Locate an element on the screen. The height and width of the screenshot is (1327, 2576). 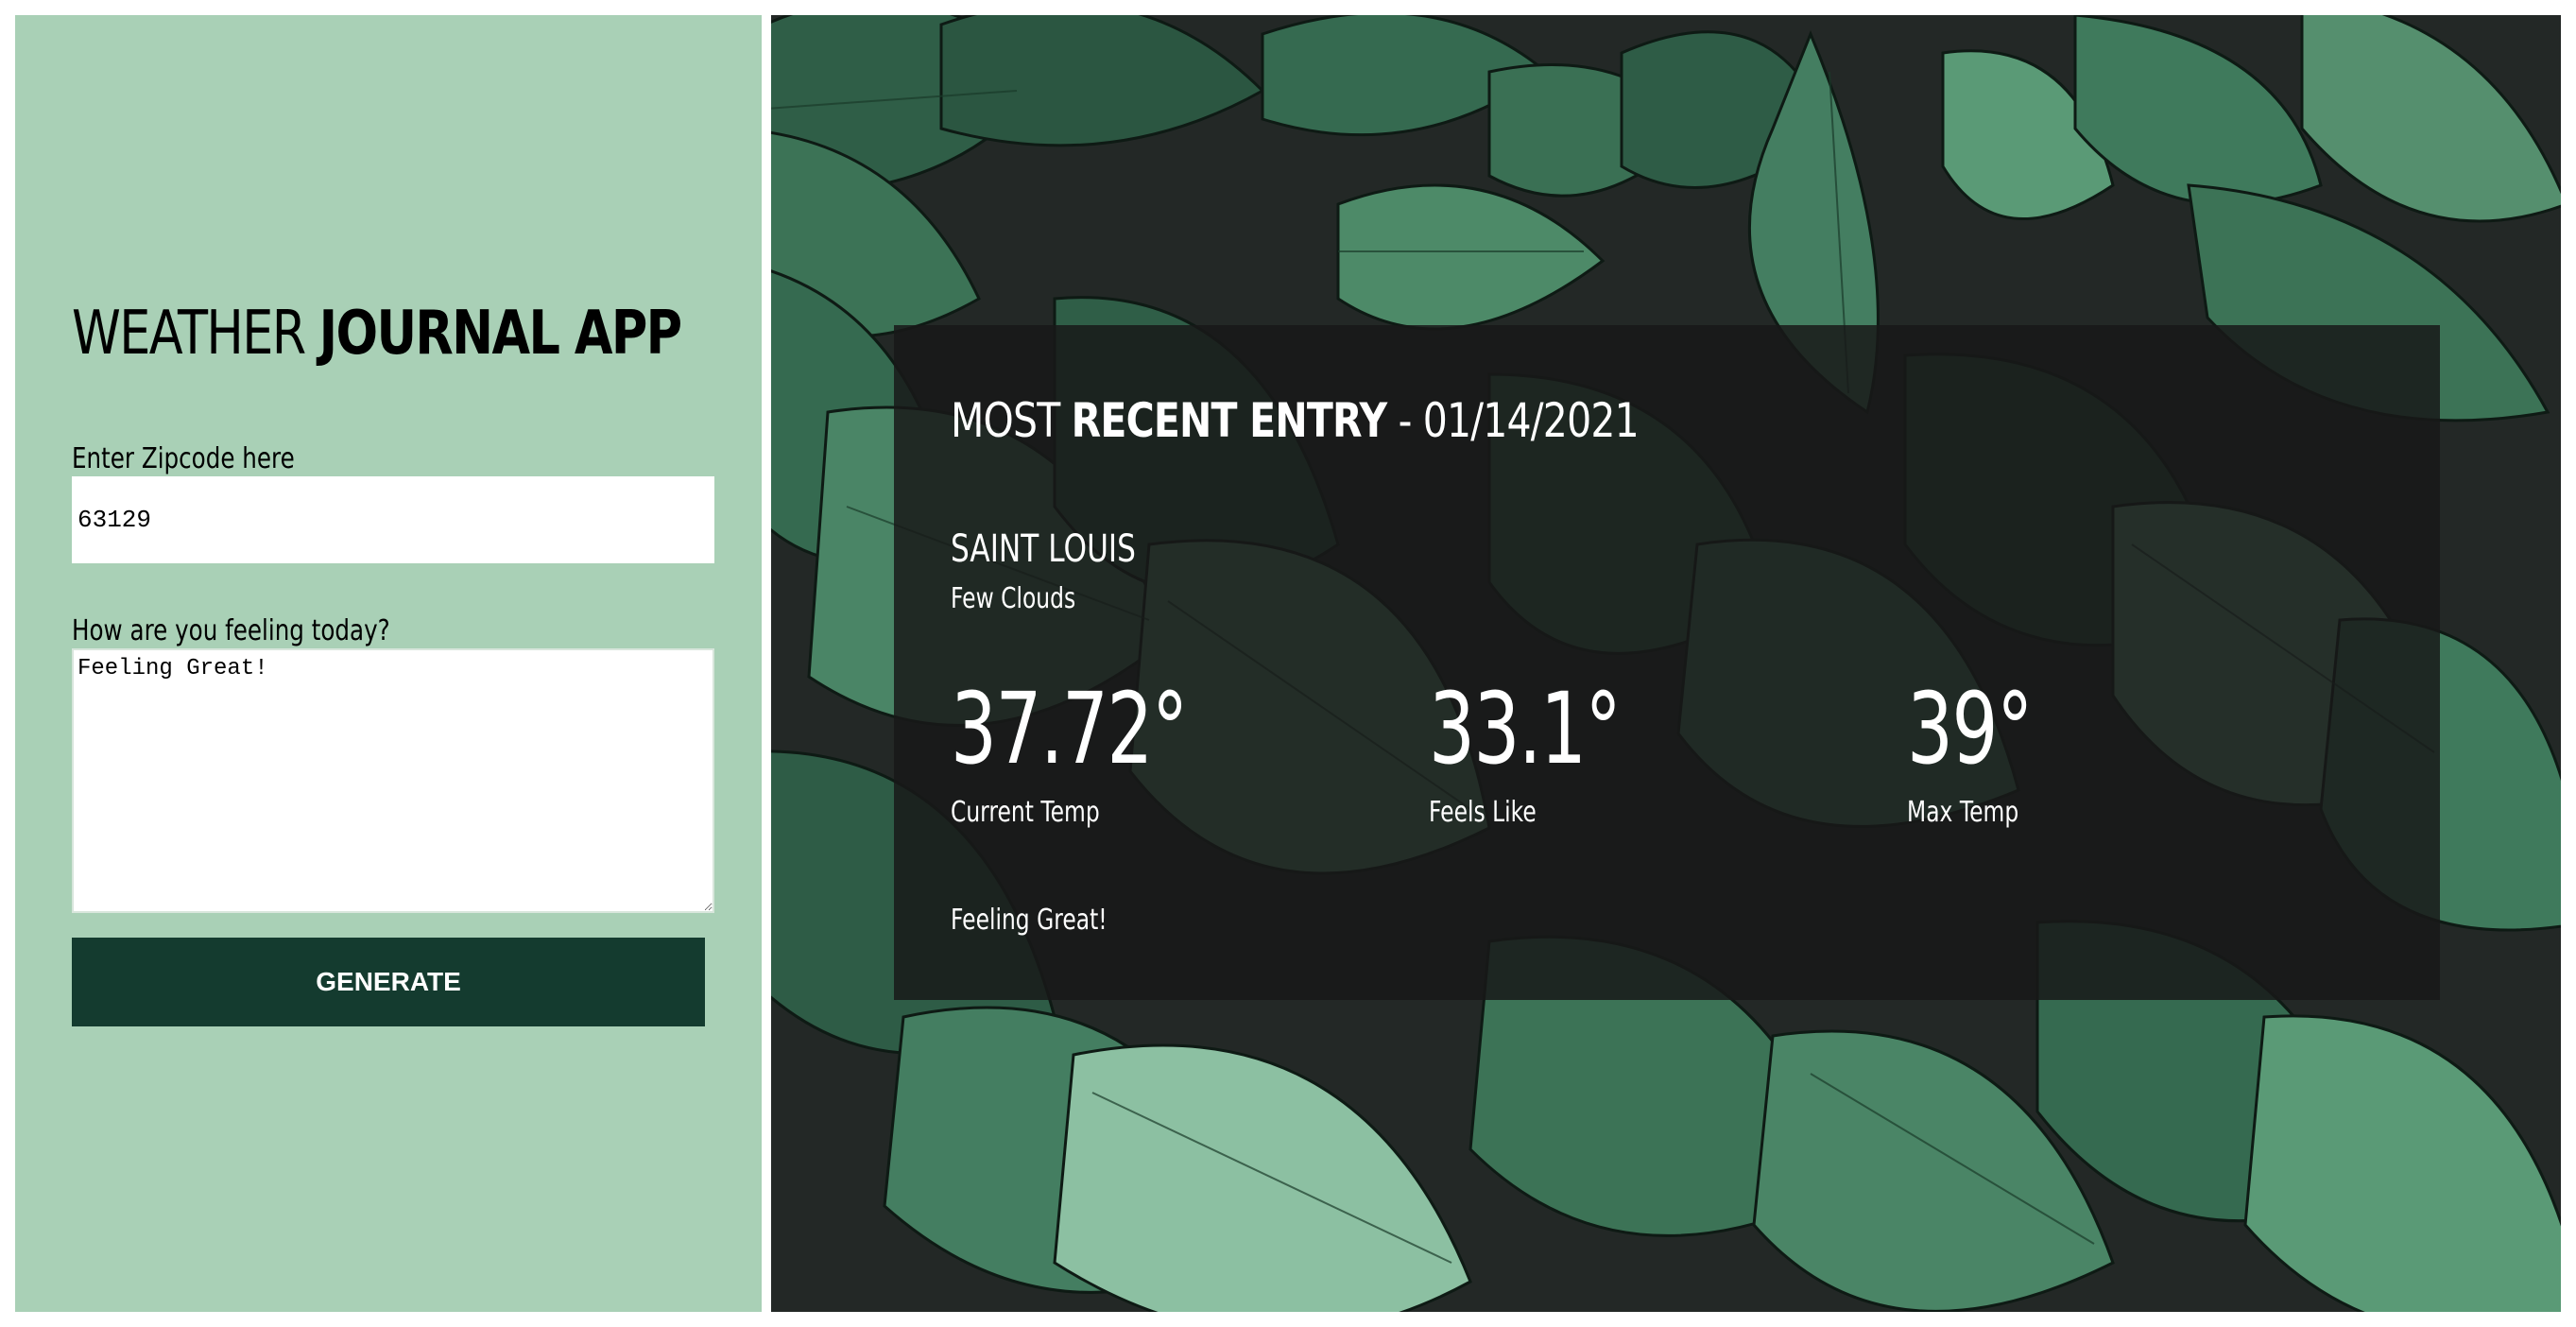
app-title-regular: WEATHER is located at coordinates (195, 334).